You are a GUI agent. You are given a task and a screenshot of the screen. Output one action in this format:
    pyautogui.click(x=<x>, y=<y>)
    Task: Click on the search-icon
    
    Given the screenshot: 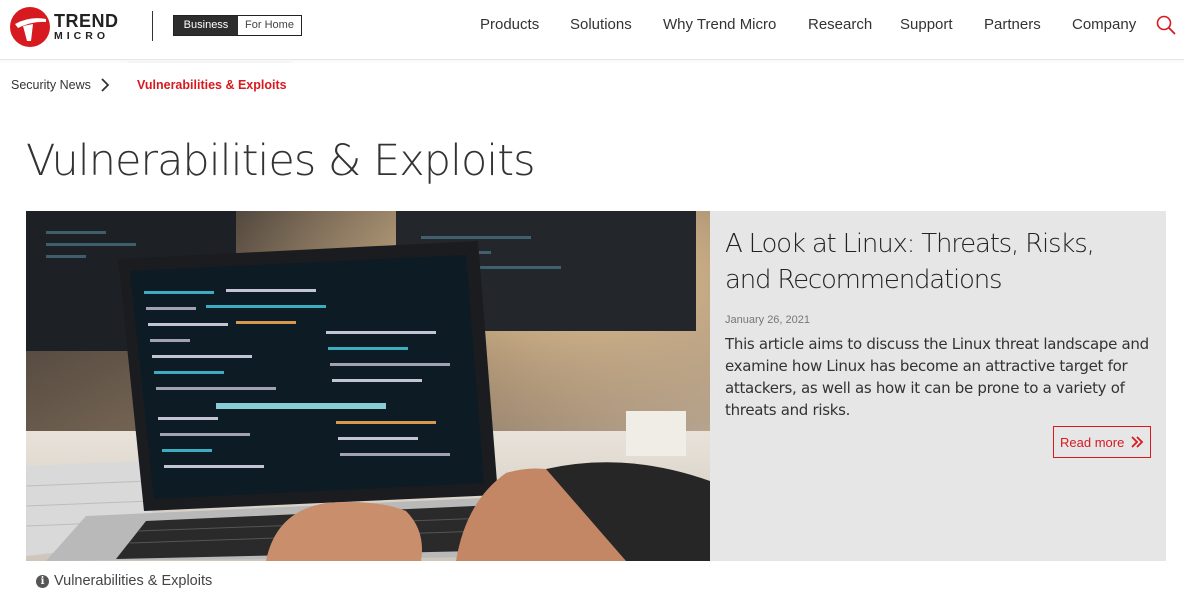 What is the action you would take?
    pyautogui.click(x=1166, y=25)
    